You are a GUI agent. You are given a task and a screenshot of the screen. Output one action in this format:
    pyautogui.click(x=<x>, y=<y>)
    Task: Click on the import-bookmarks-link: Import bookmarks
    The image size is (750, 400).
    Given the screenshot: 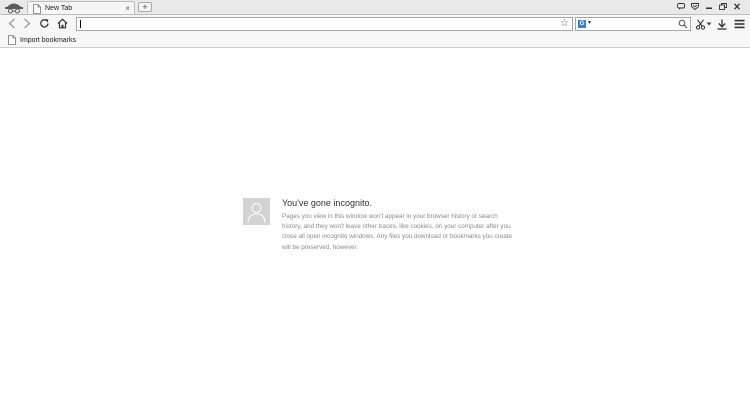 What is the action you would take?
    pyautogui.click(x=42, y=40)
    